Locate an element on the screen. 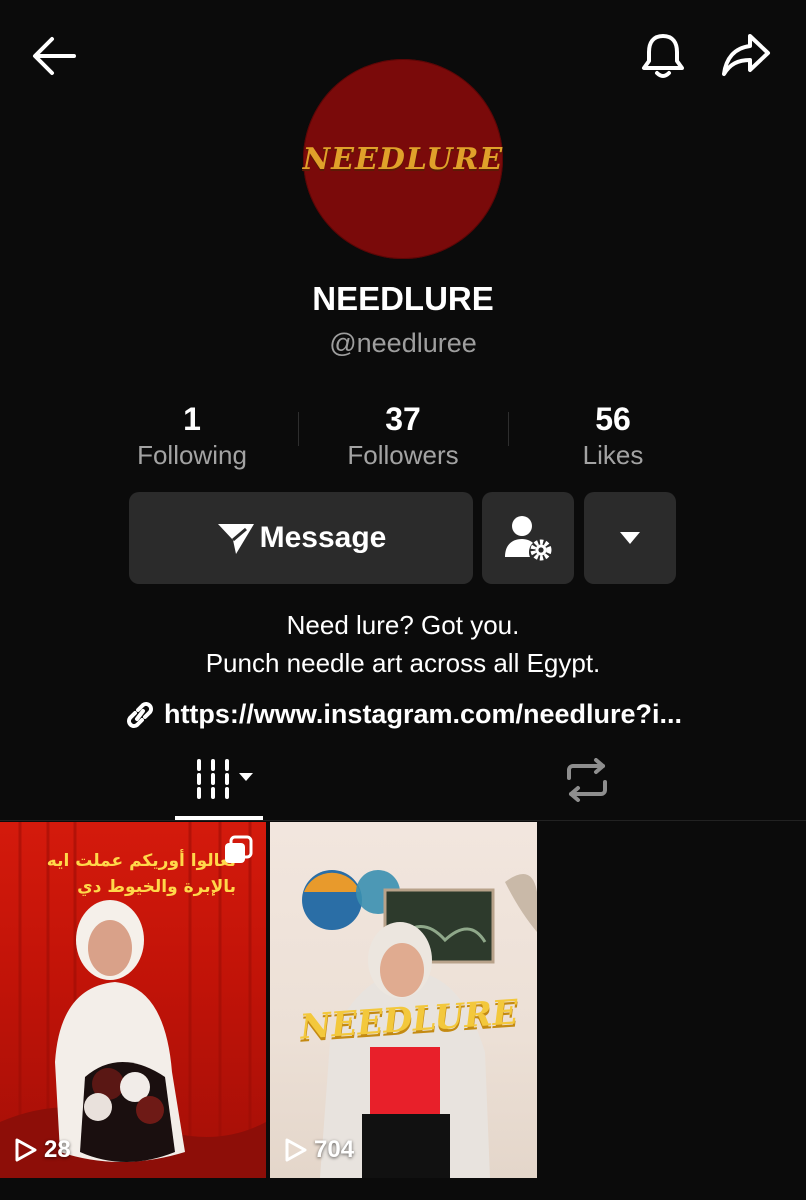  more-options-button is located at coordinates (630, 538).